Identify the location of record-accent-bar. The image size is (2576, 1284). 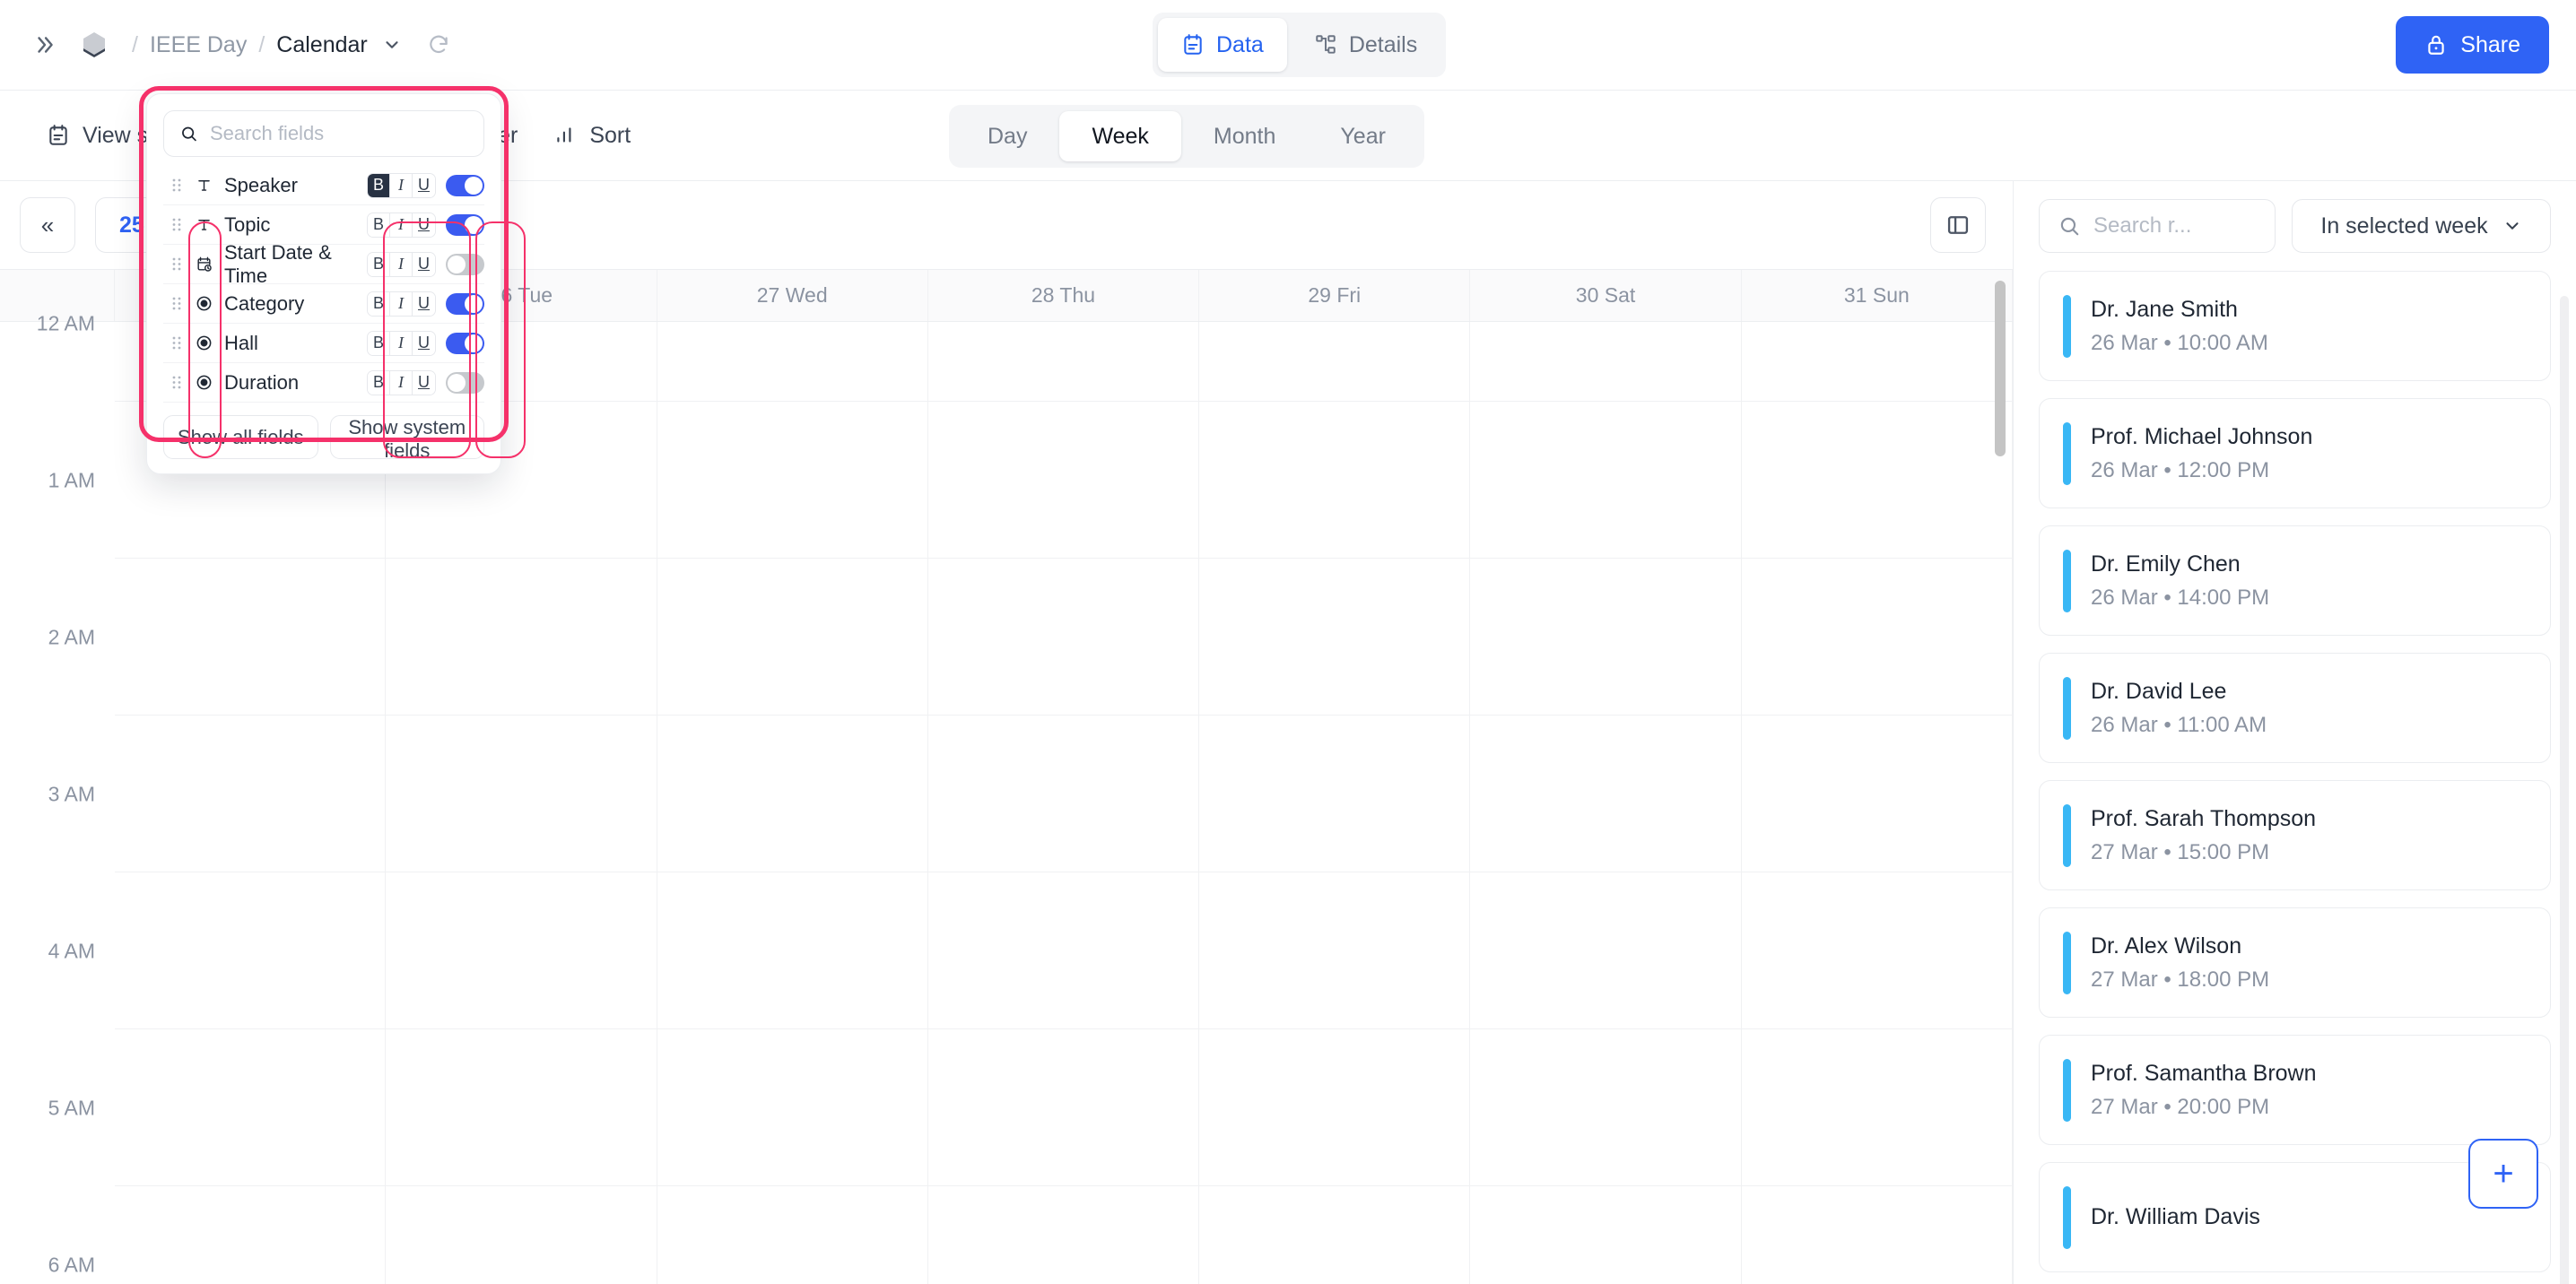
(2067, 962).